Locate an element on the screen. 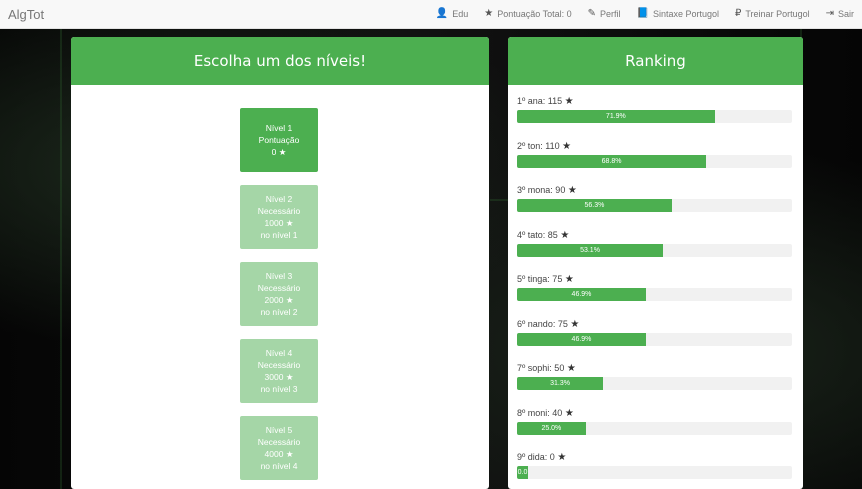 This screenshot has height=489, width=862. ranking-label: 4º tato: 85 ★ is located at coordinates (655, 236).